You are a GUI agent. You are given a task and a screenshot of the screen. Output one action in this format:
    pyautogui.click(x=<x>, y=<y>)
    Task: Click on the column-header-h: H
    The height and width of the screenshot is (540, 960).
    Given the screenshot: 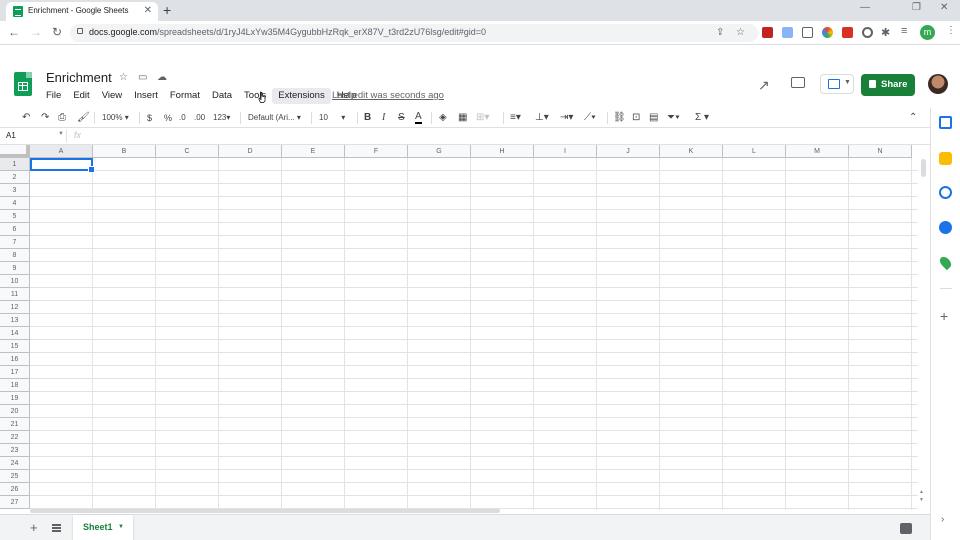 What is the action you would take?
    pyautogui.click(x=502, y=151)
    